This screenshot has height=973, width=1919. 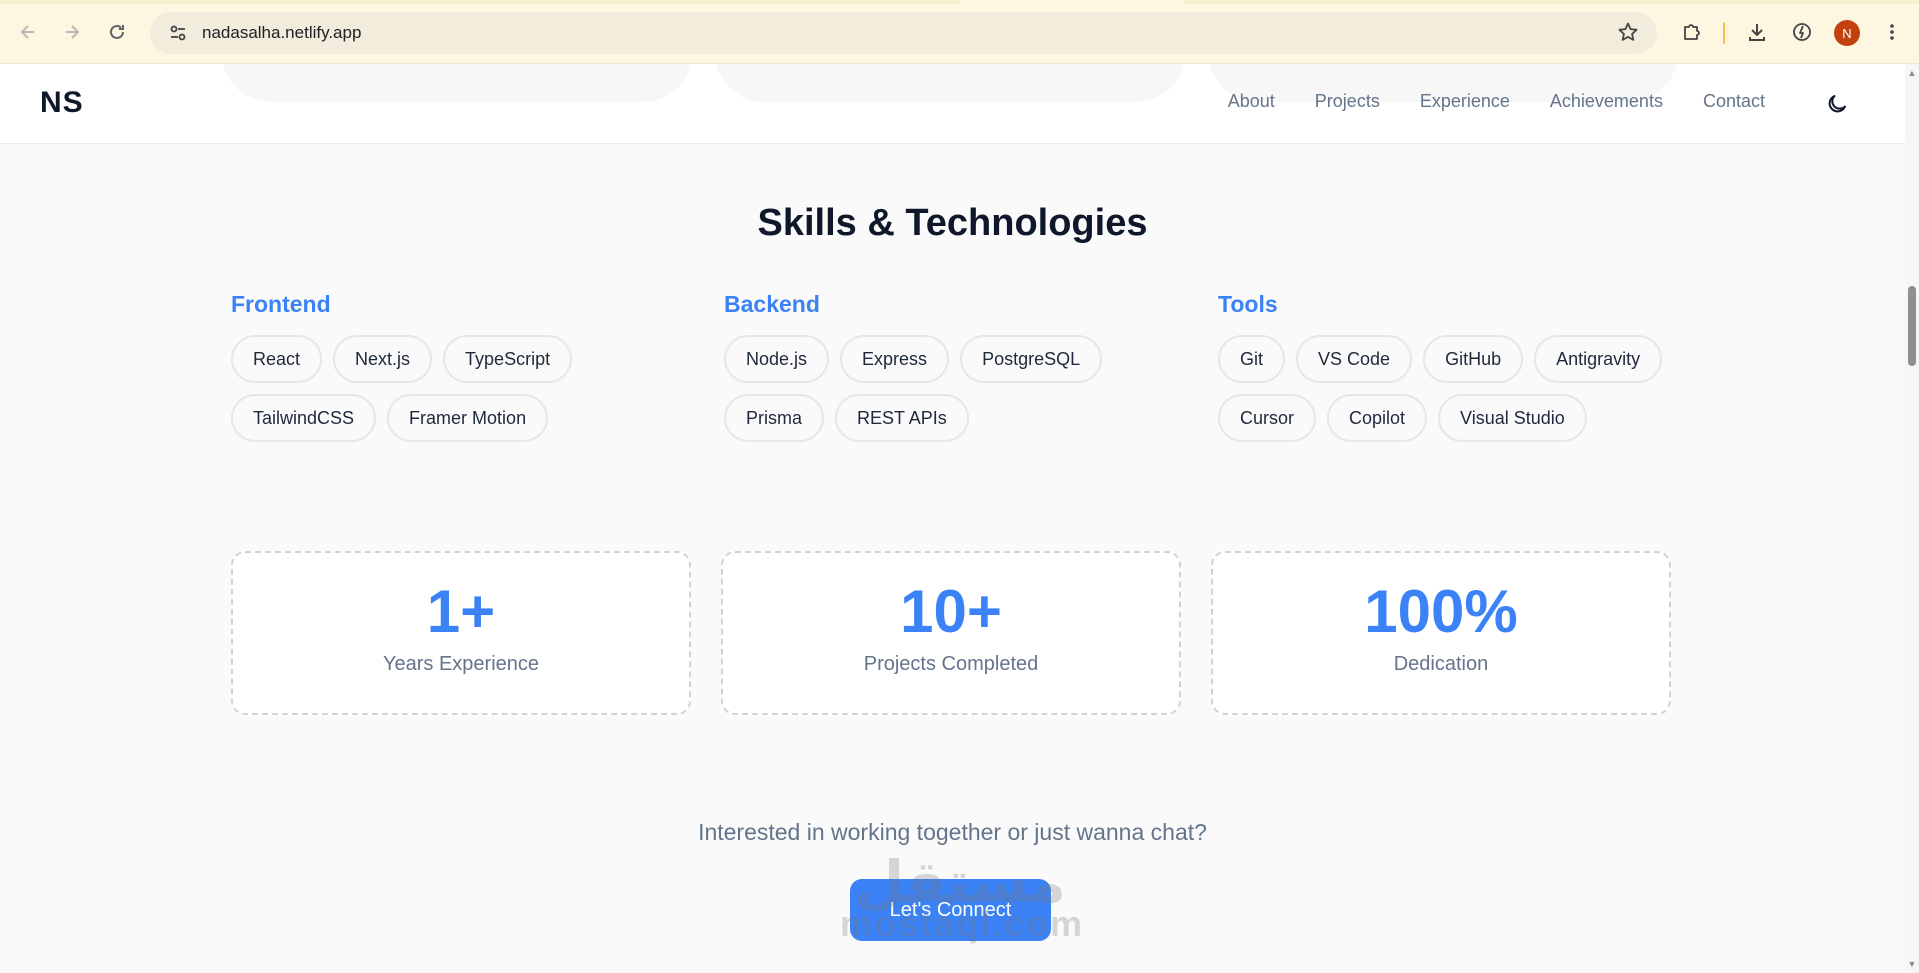 What do you see at coordinates (1606, 101) in the screenshot?
I see `nav-link-achievements: Achievements` at bounding box center [1606, 101].